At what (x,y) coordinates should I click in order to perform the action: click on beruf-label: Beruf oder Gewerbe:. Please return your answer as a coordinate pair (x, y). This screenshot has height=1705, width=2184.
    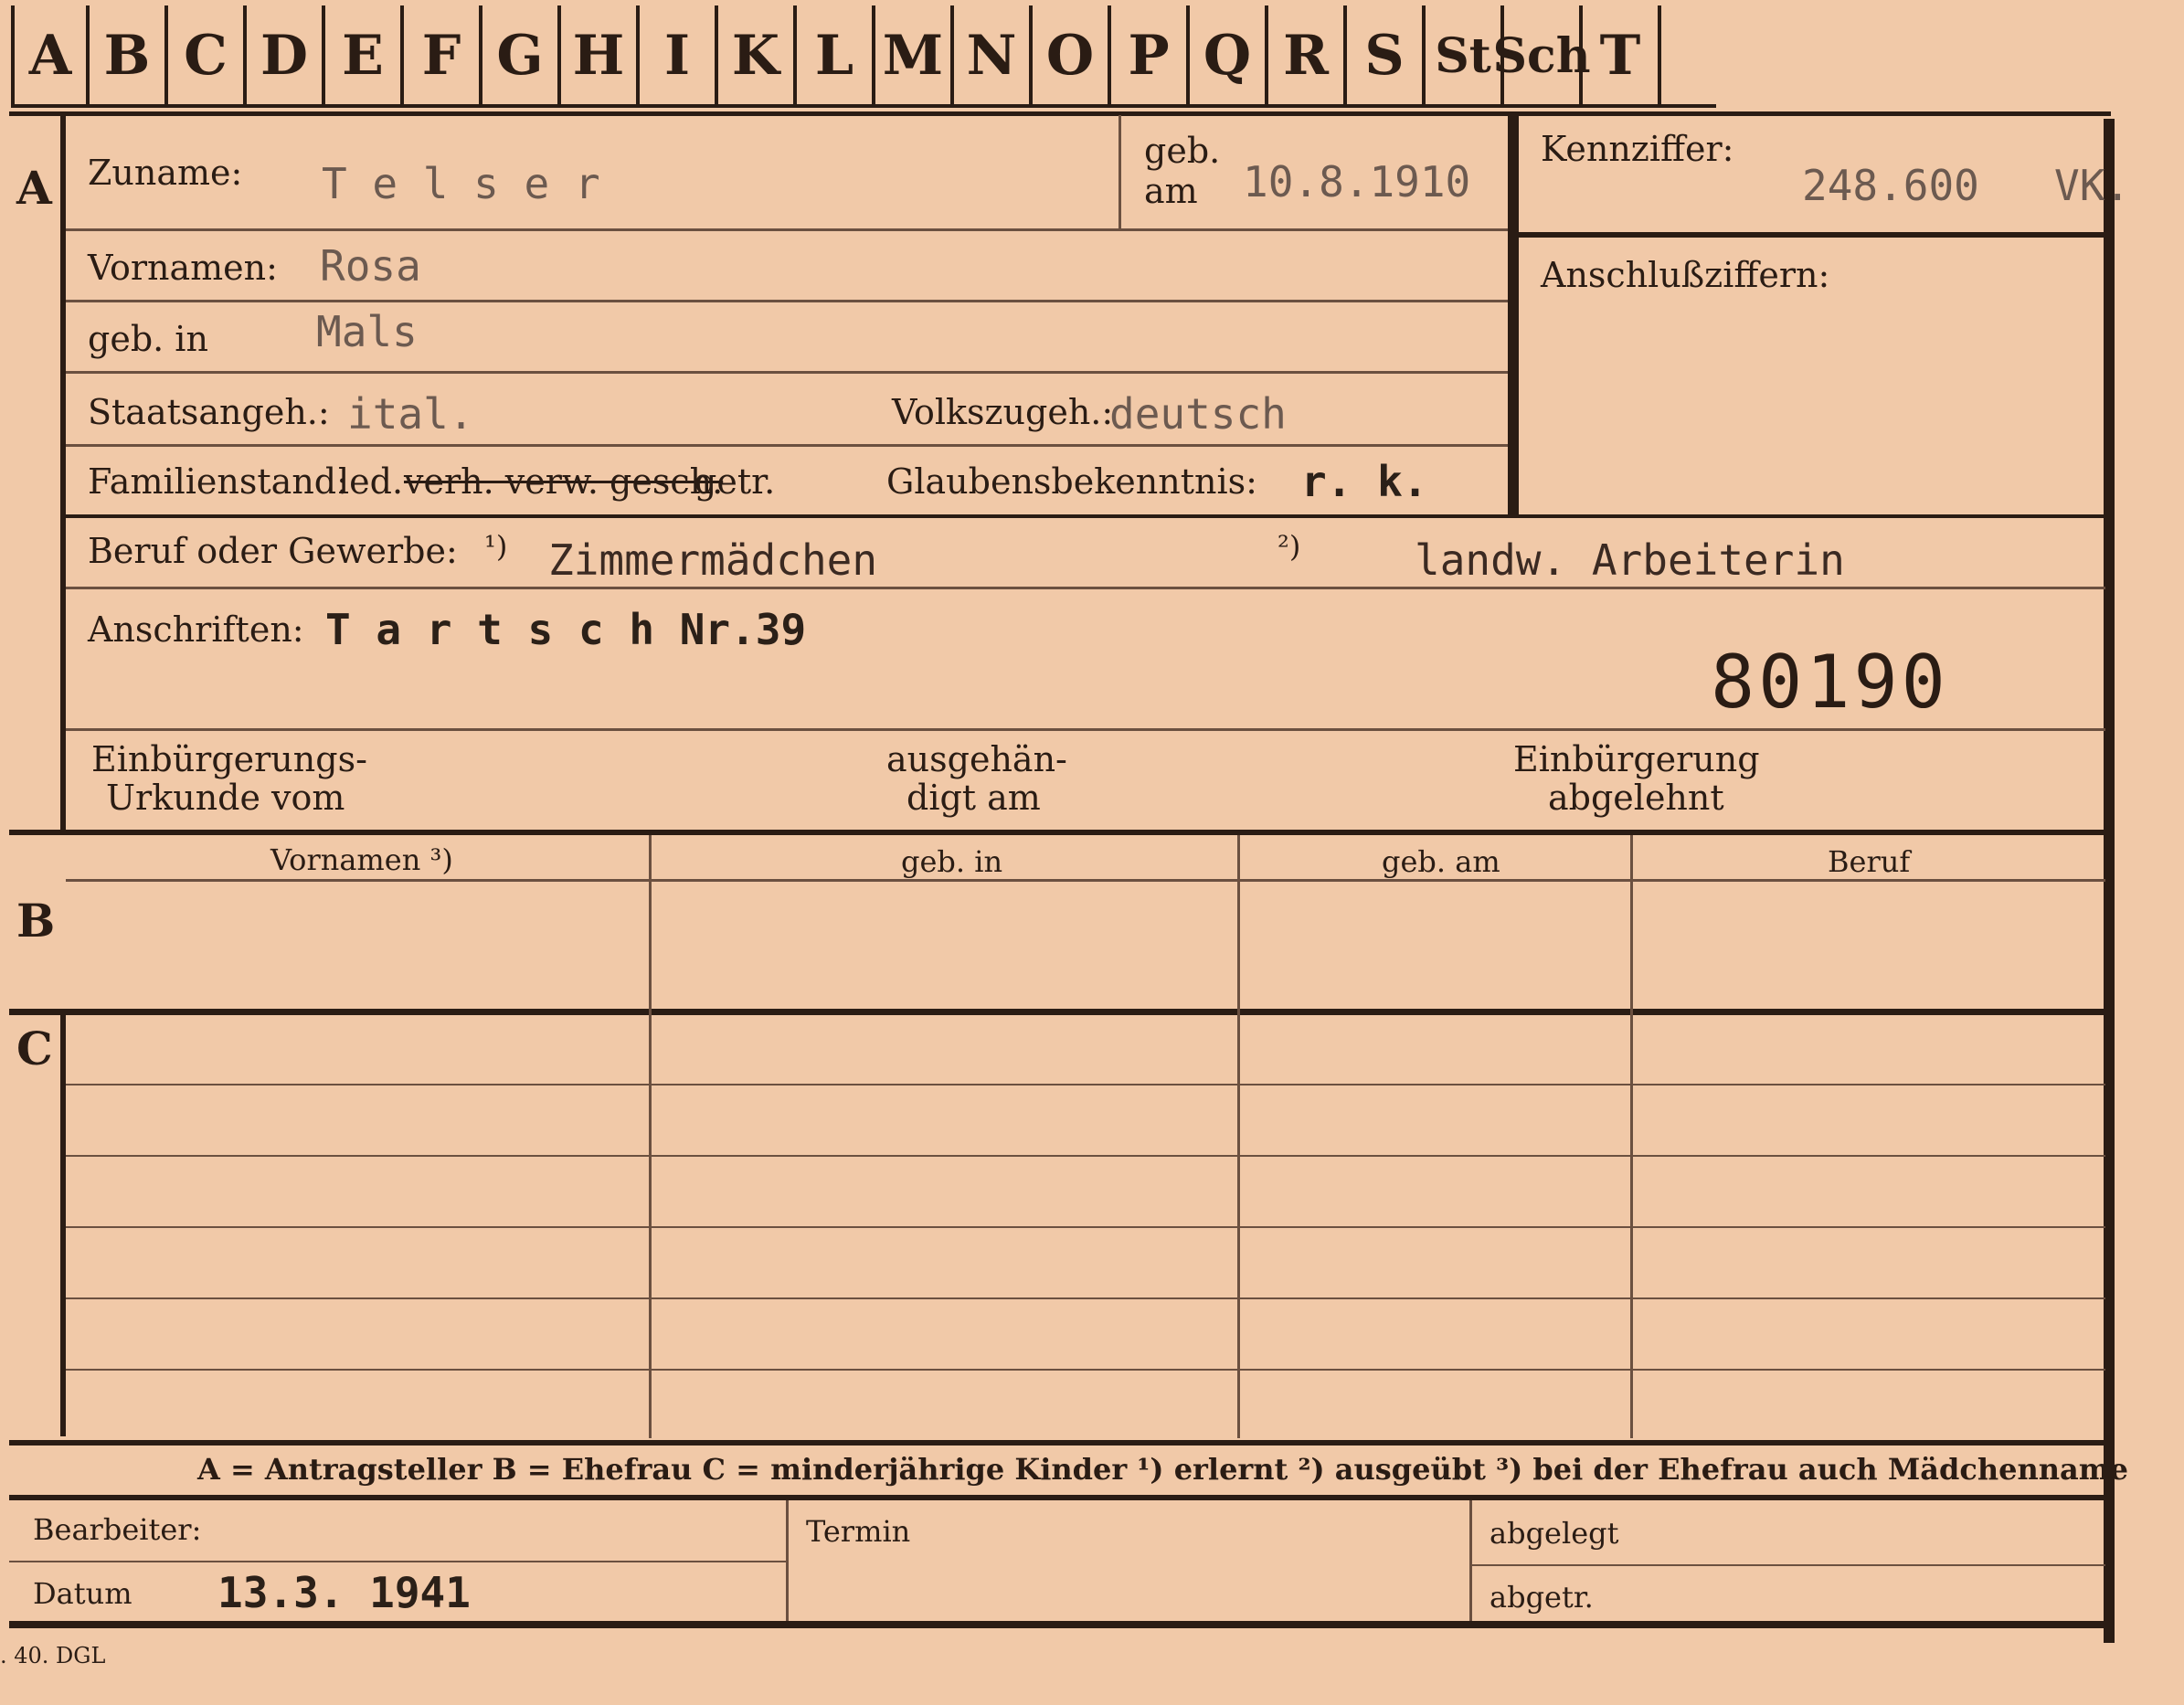
    Looking at the image, I should click on (273, 551).